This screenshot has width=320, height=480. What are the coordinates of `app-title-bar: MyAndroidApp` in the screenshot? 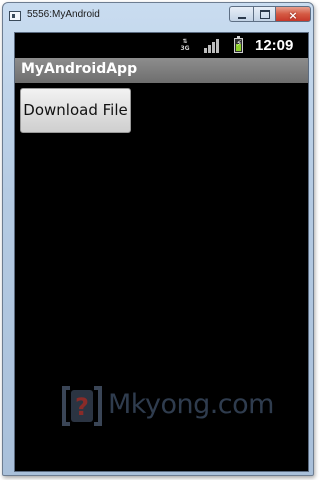 It's located at (161, 70).